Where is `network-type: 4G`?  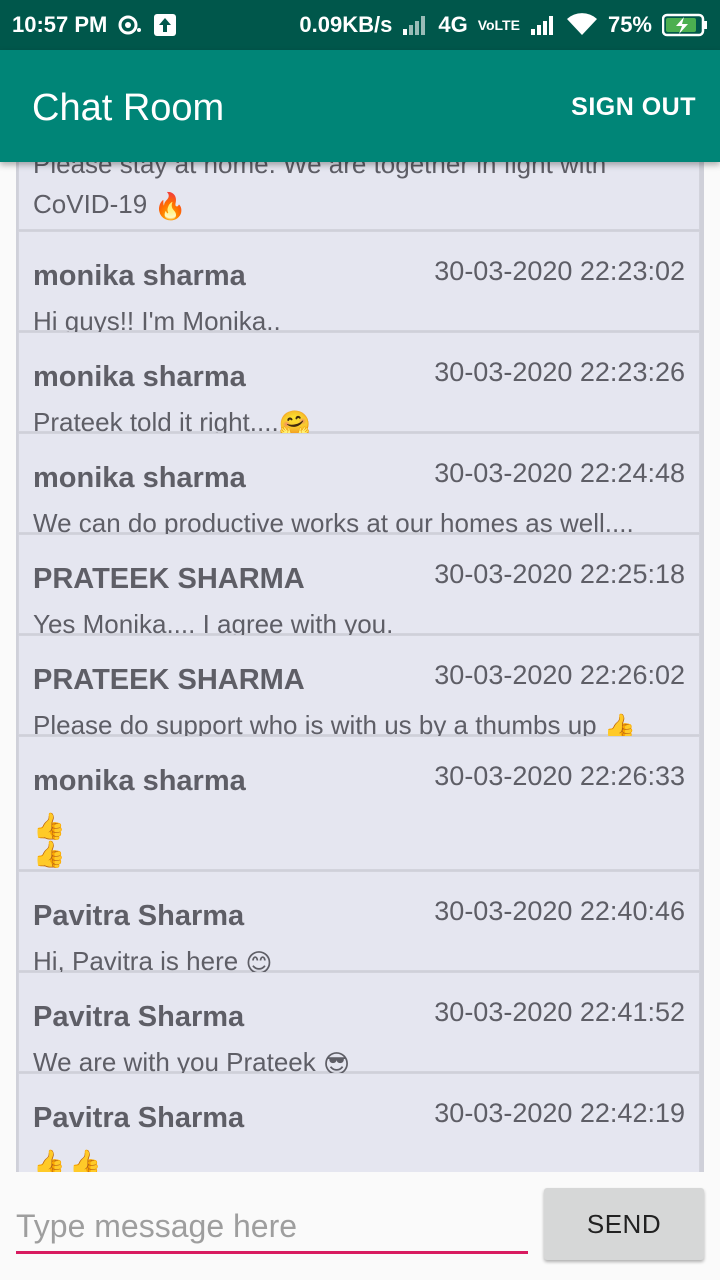
network-type: 4G is located at coordinates (453, 24).